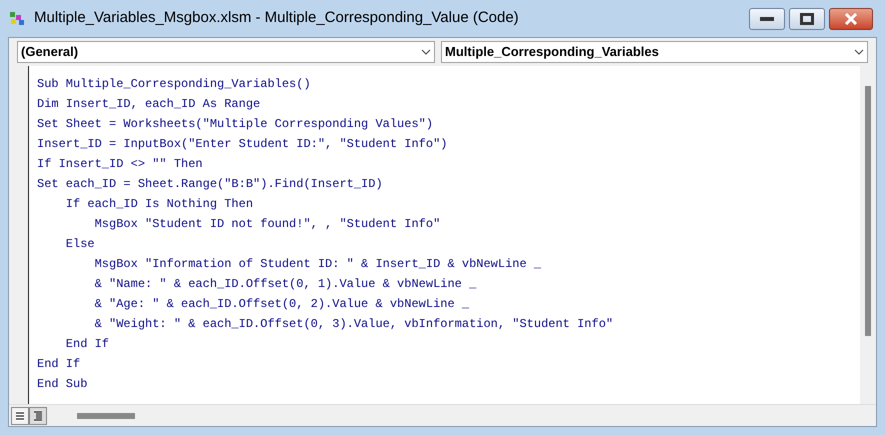 The width and height of the screenshot is (885, 435). Describe the element at coordinates (50, 52) in the screenshot. I see `dropdown-value: (General)` at that location.